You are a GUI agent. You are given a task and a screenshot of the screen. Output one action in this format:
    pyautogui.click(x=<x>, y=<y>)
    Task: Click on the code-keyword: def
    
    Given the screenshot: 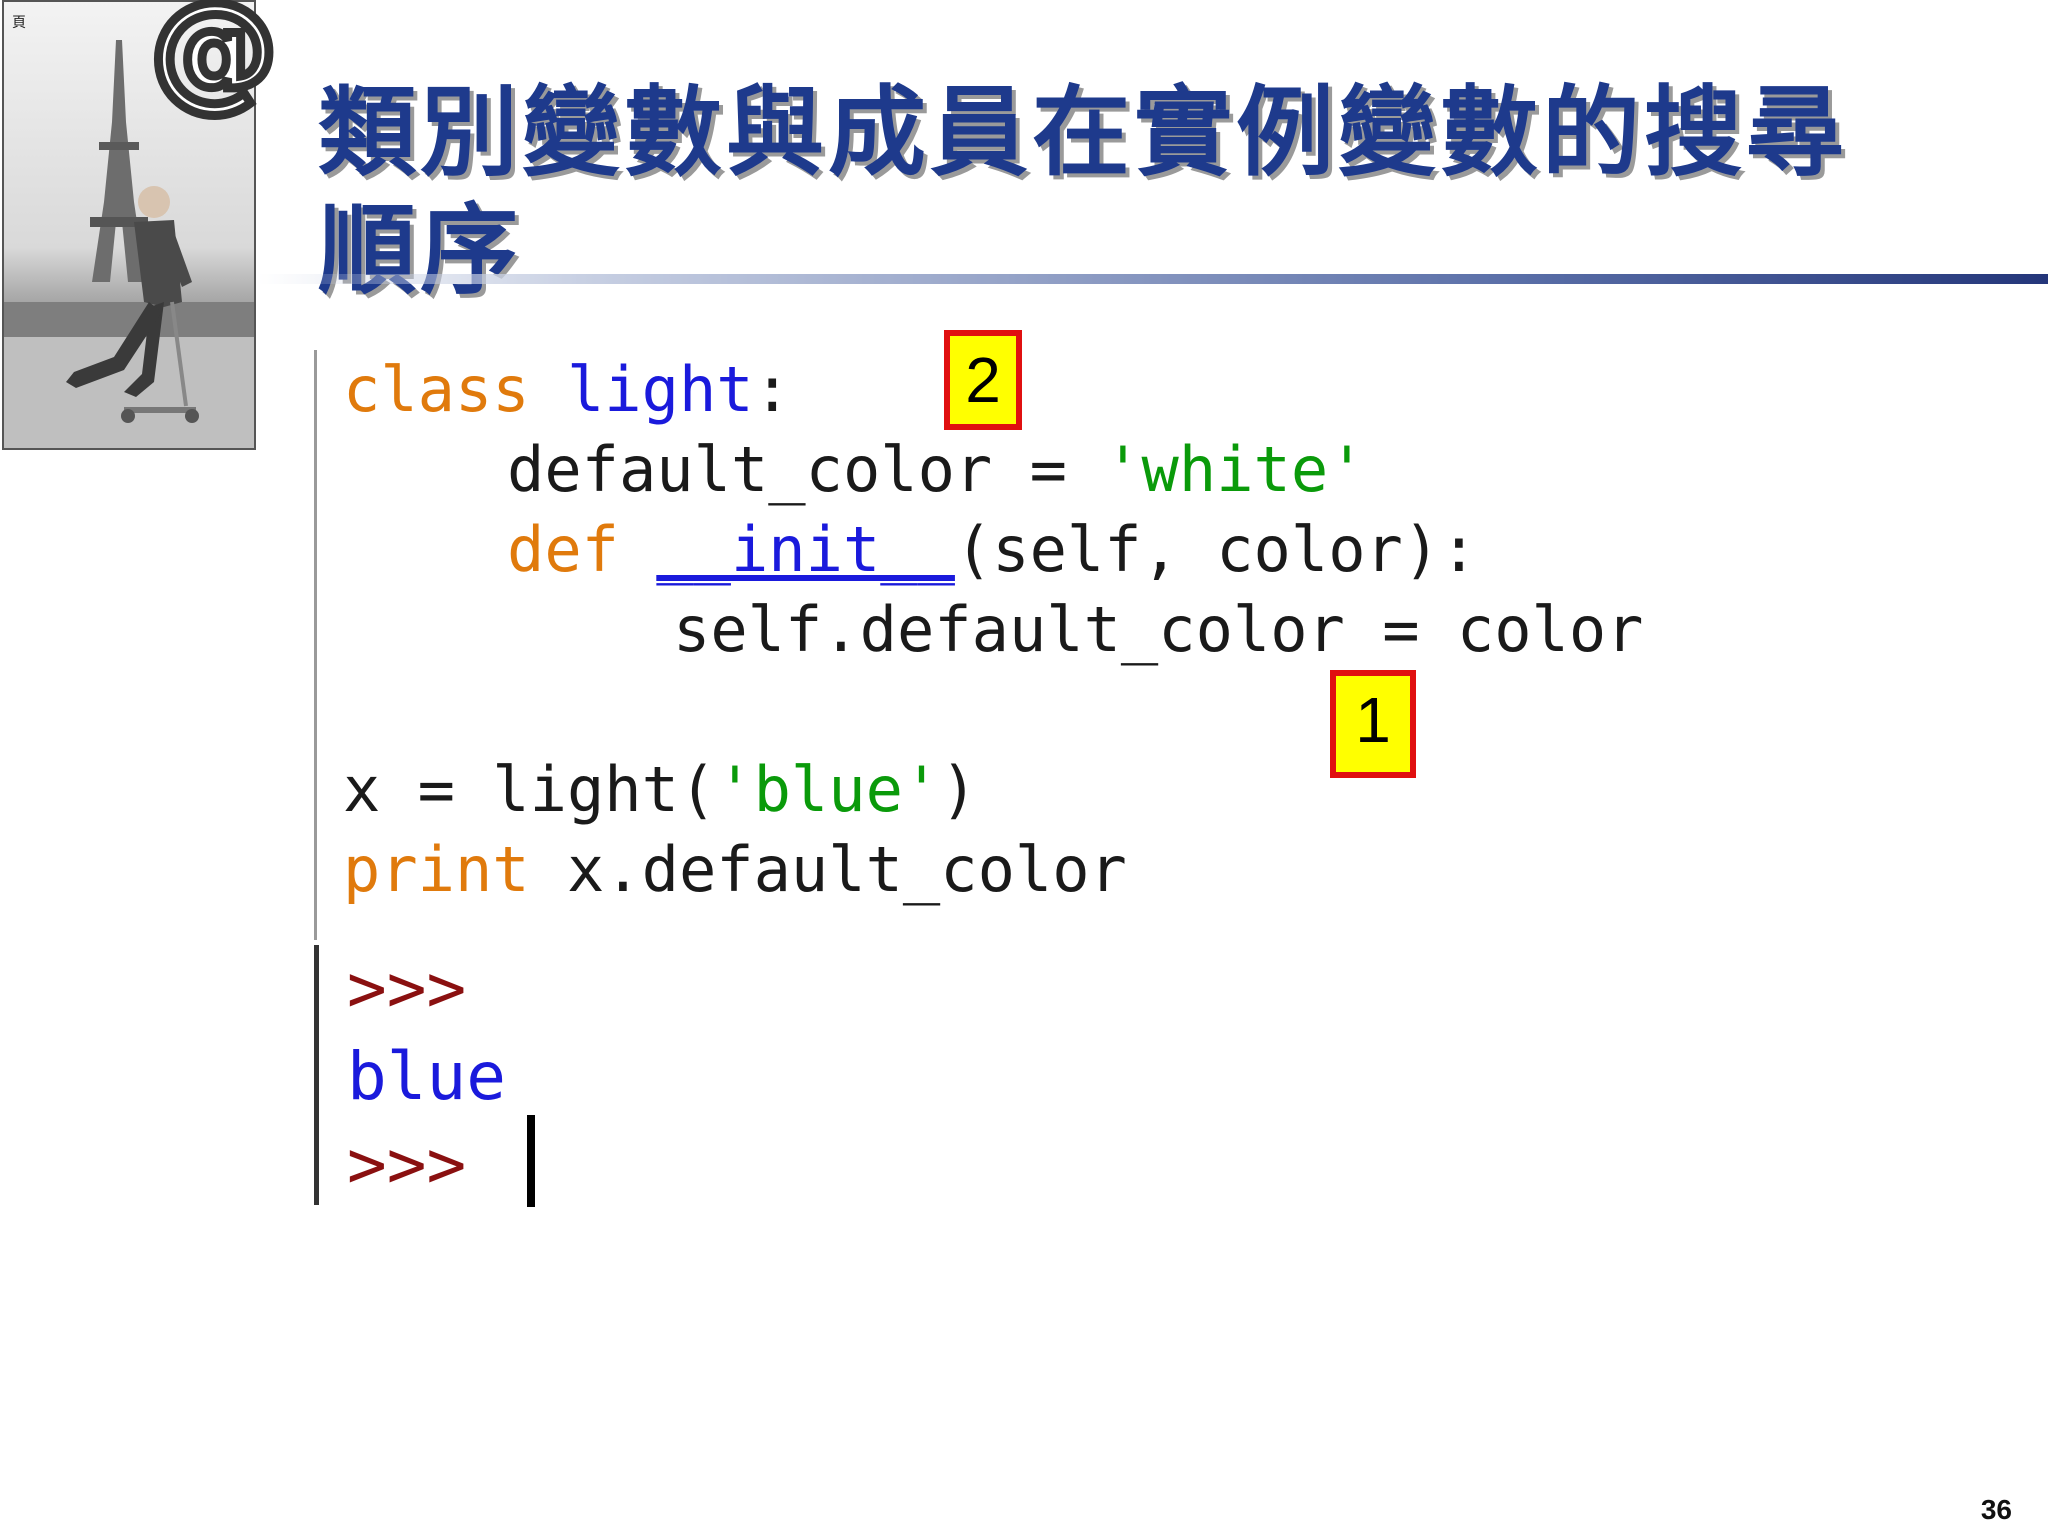 What is the action you would take?
    pyautogui.click(x=563, y=549)
    